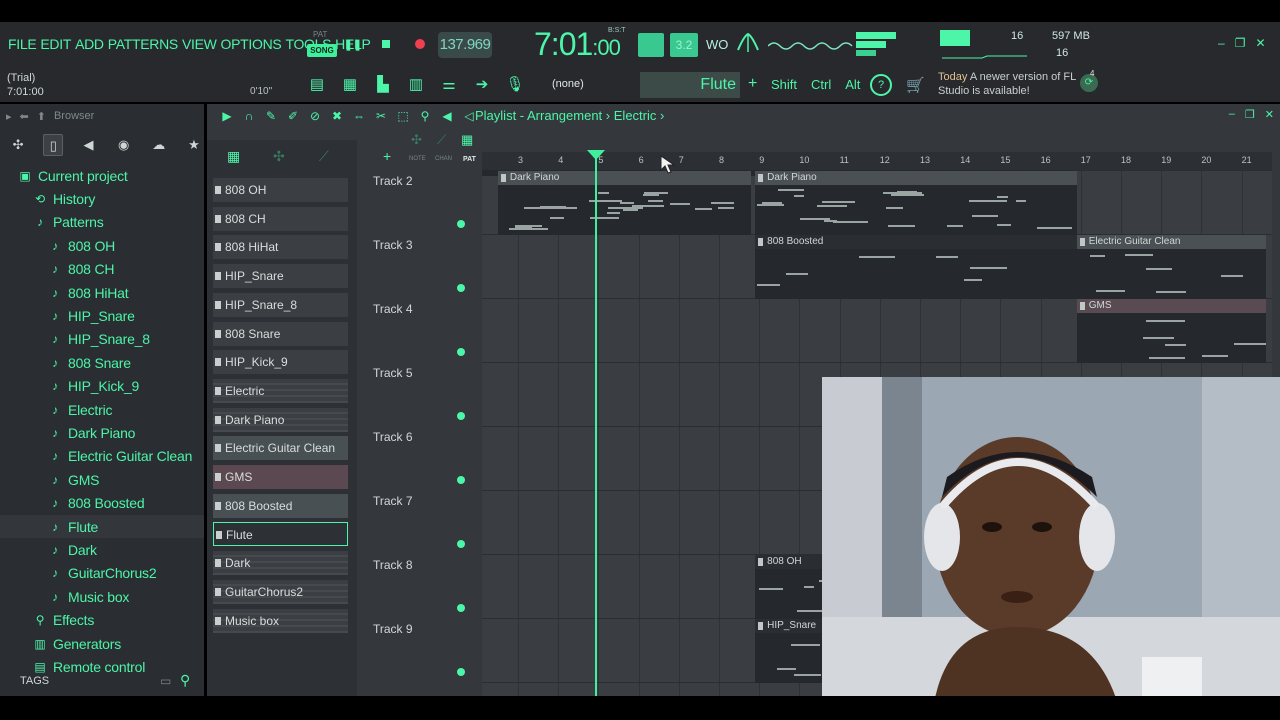 The height and width of the screenshot is (720, 1280). What do you see at coordinates (227, 116) in the screenshot?
I see `play-arrow-icon: ▶` at bounding box center [227, 116].